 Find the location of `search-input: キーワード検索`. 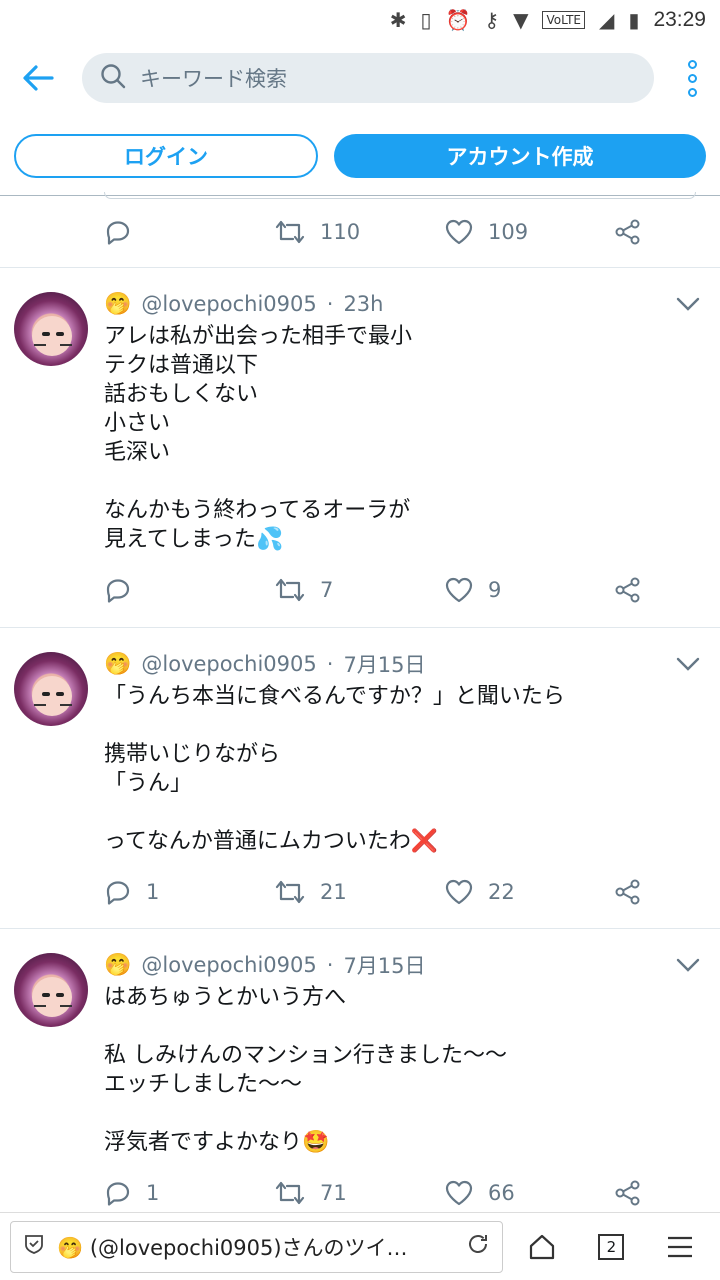

search-input: キーワード検索 is located at coordinates (368, 78).